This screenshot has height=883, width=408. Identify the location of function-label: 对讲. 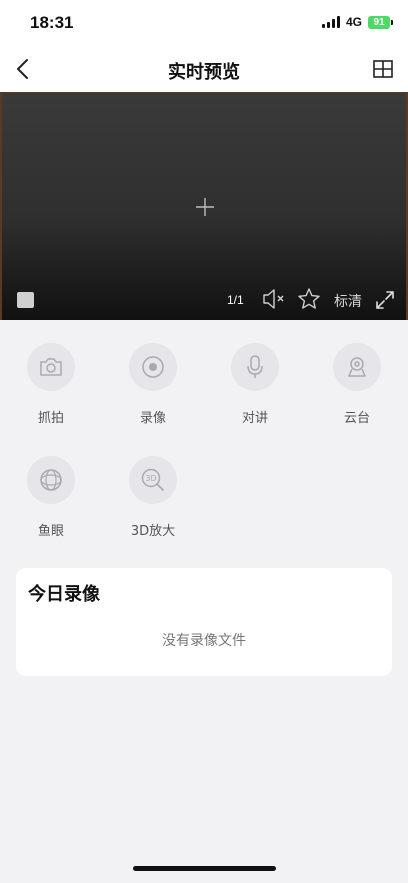
(254, 418).